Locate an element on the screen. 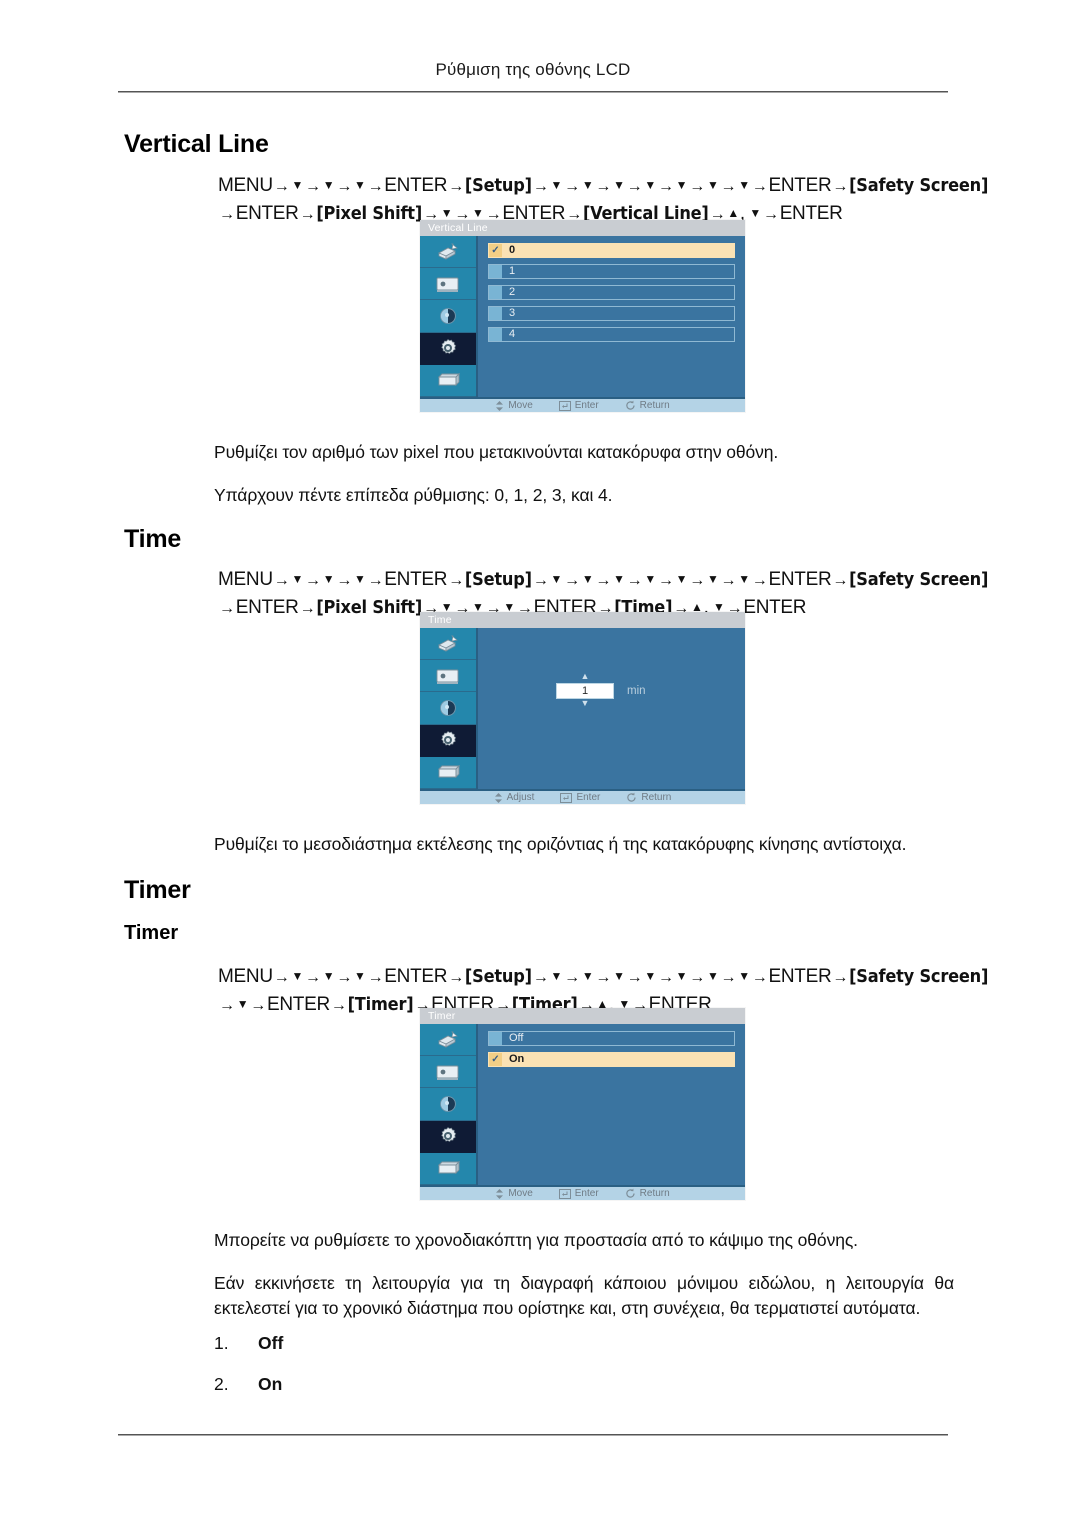 The image size is (1080, 1527). footer-rule is located at coordinates (533, 1435).